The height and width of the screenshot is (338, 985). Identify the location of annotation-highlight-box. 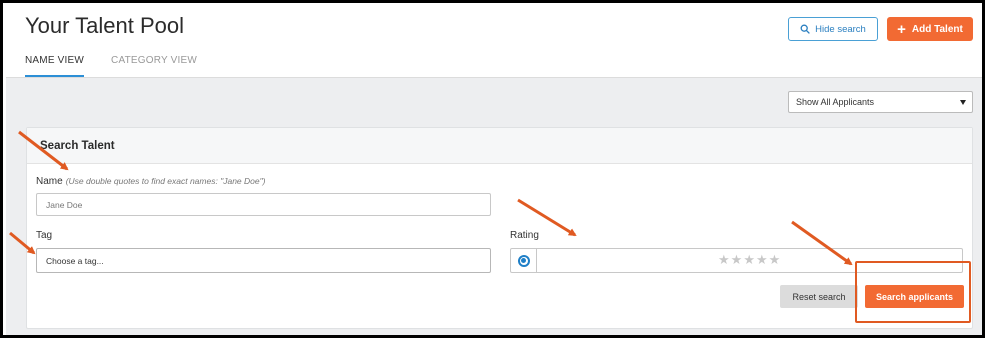
(913, 292).